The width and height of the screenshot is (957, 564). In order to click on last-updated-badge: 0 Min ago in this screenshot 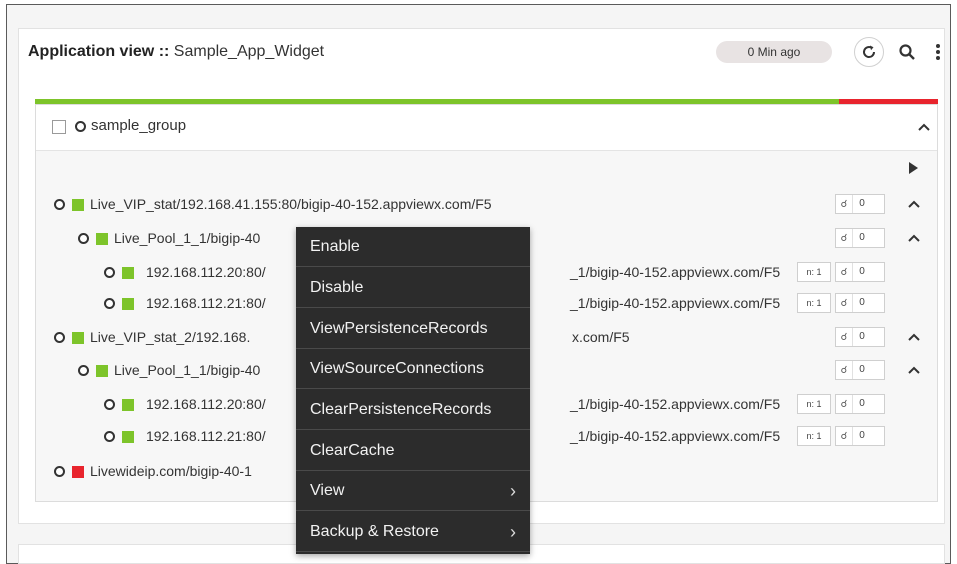, I will do `click(774, 52)`.